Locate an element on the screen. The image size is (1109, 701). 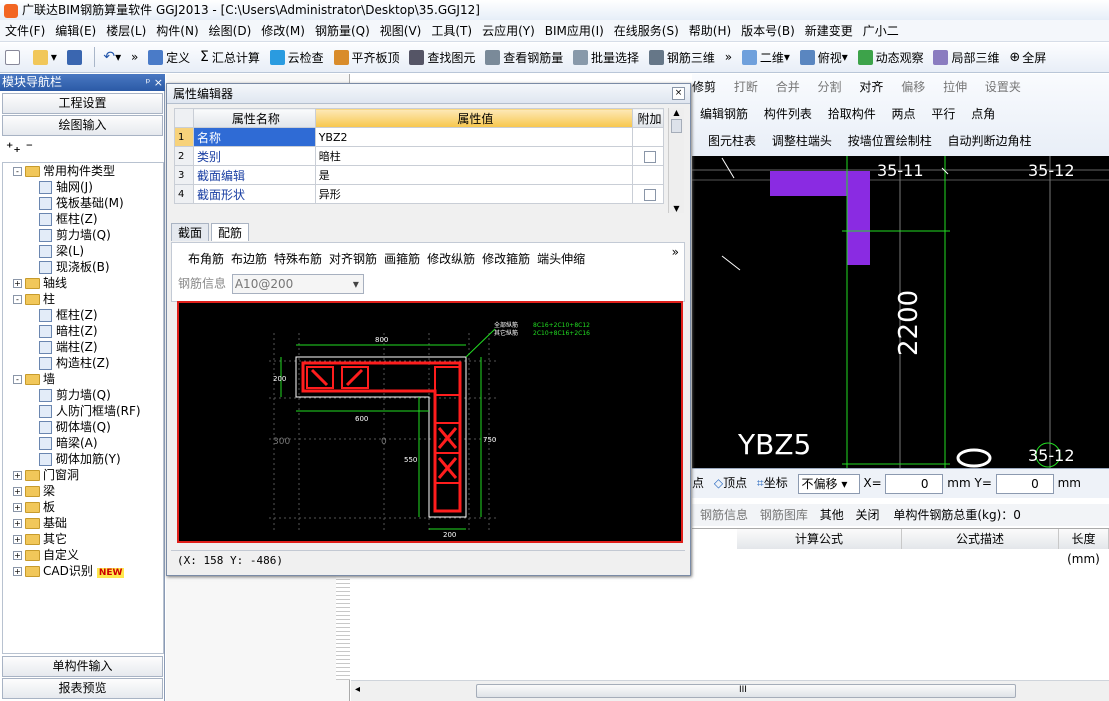
view-rebar-button: 查看钢筋量 is located at coordinates (524, 57).